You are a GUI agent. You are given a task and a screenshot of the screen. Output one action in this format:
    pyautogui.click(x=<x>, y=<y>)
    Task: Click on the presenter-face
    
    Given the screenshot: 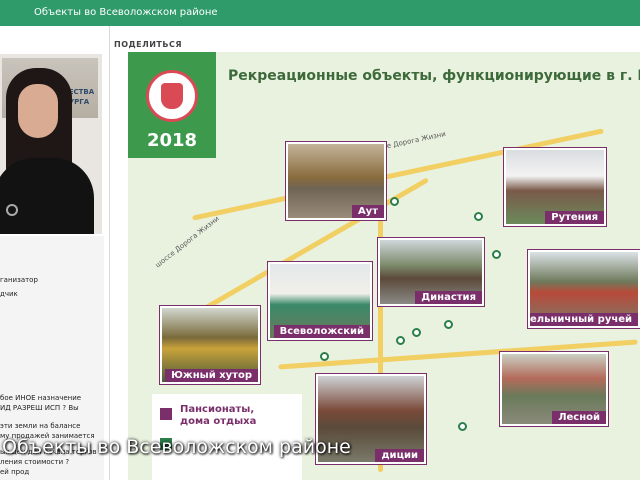 What is the action you would take?
    pyautogui.click(x=38, y=111)
    